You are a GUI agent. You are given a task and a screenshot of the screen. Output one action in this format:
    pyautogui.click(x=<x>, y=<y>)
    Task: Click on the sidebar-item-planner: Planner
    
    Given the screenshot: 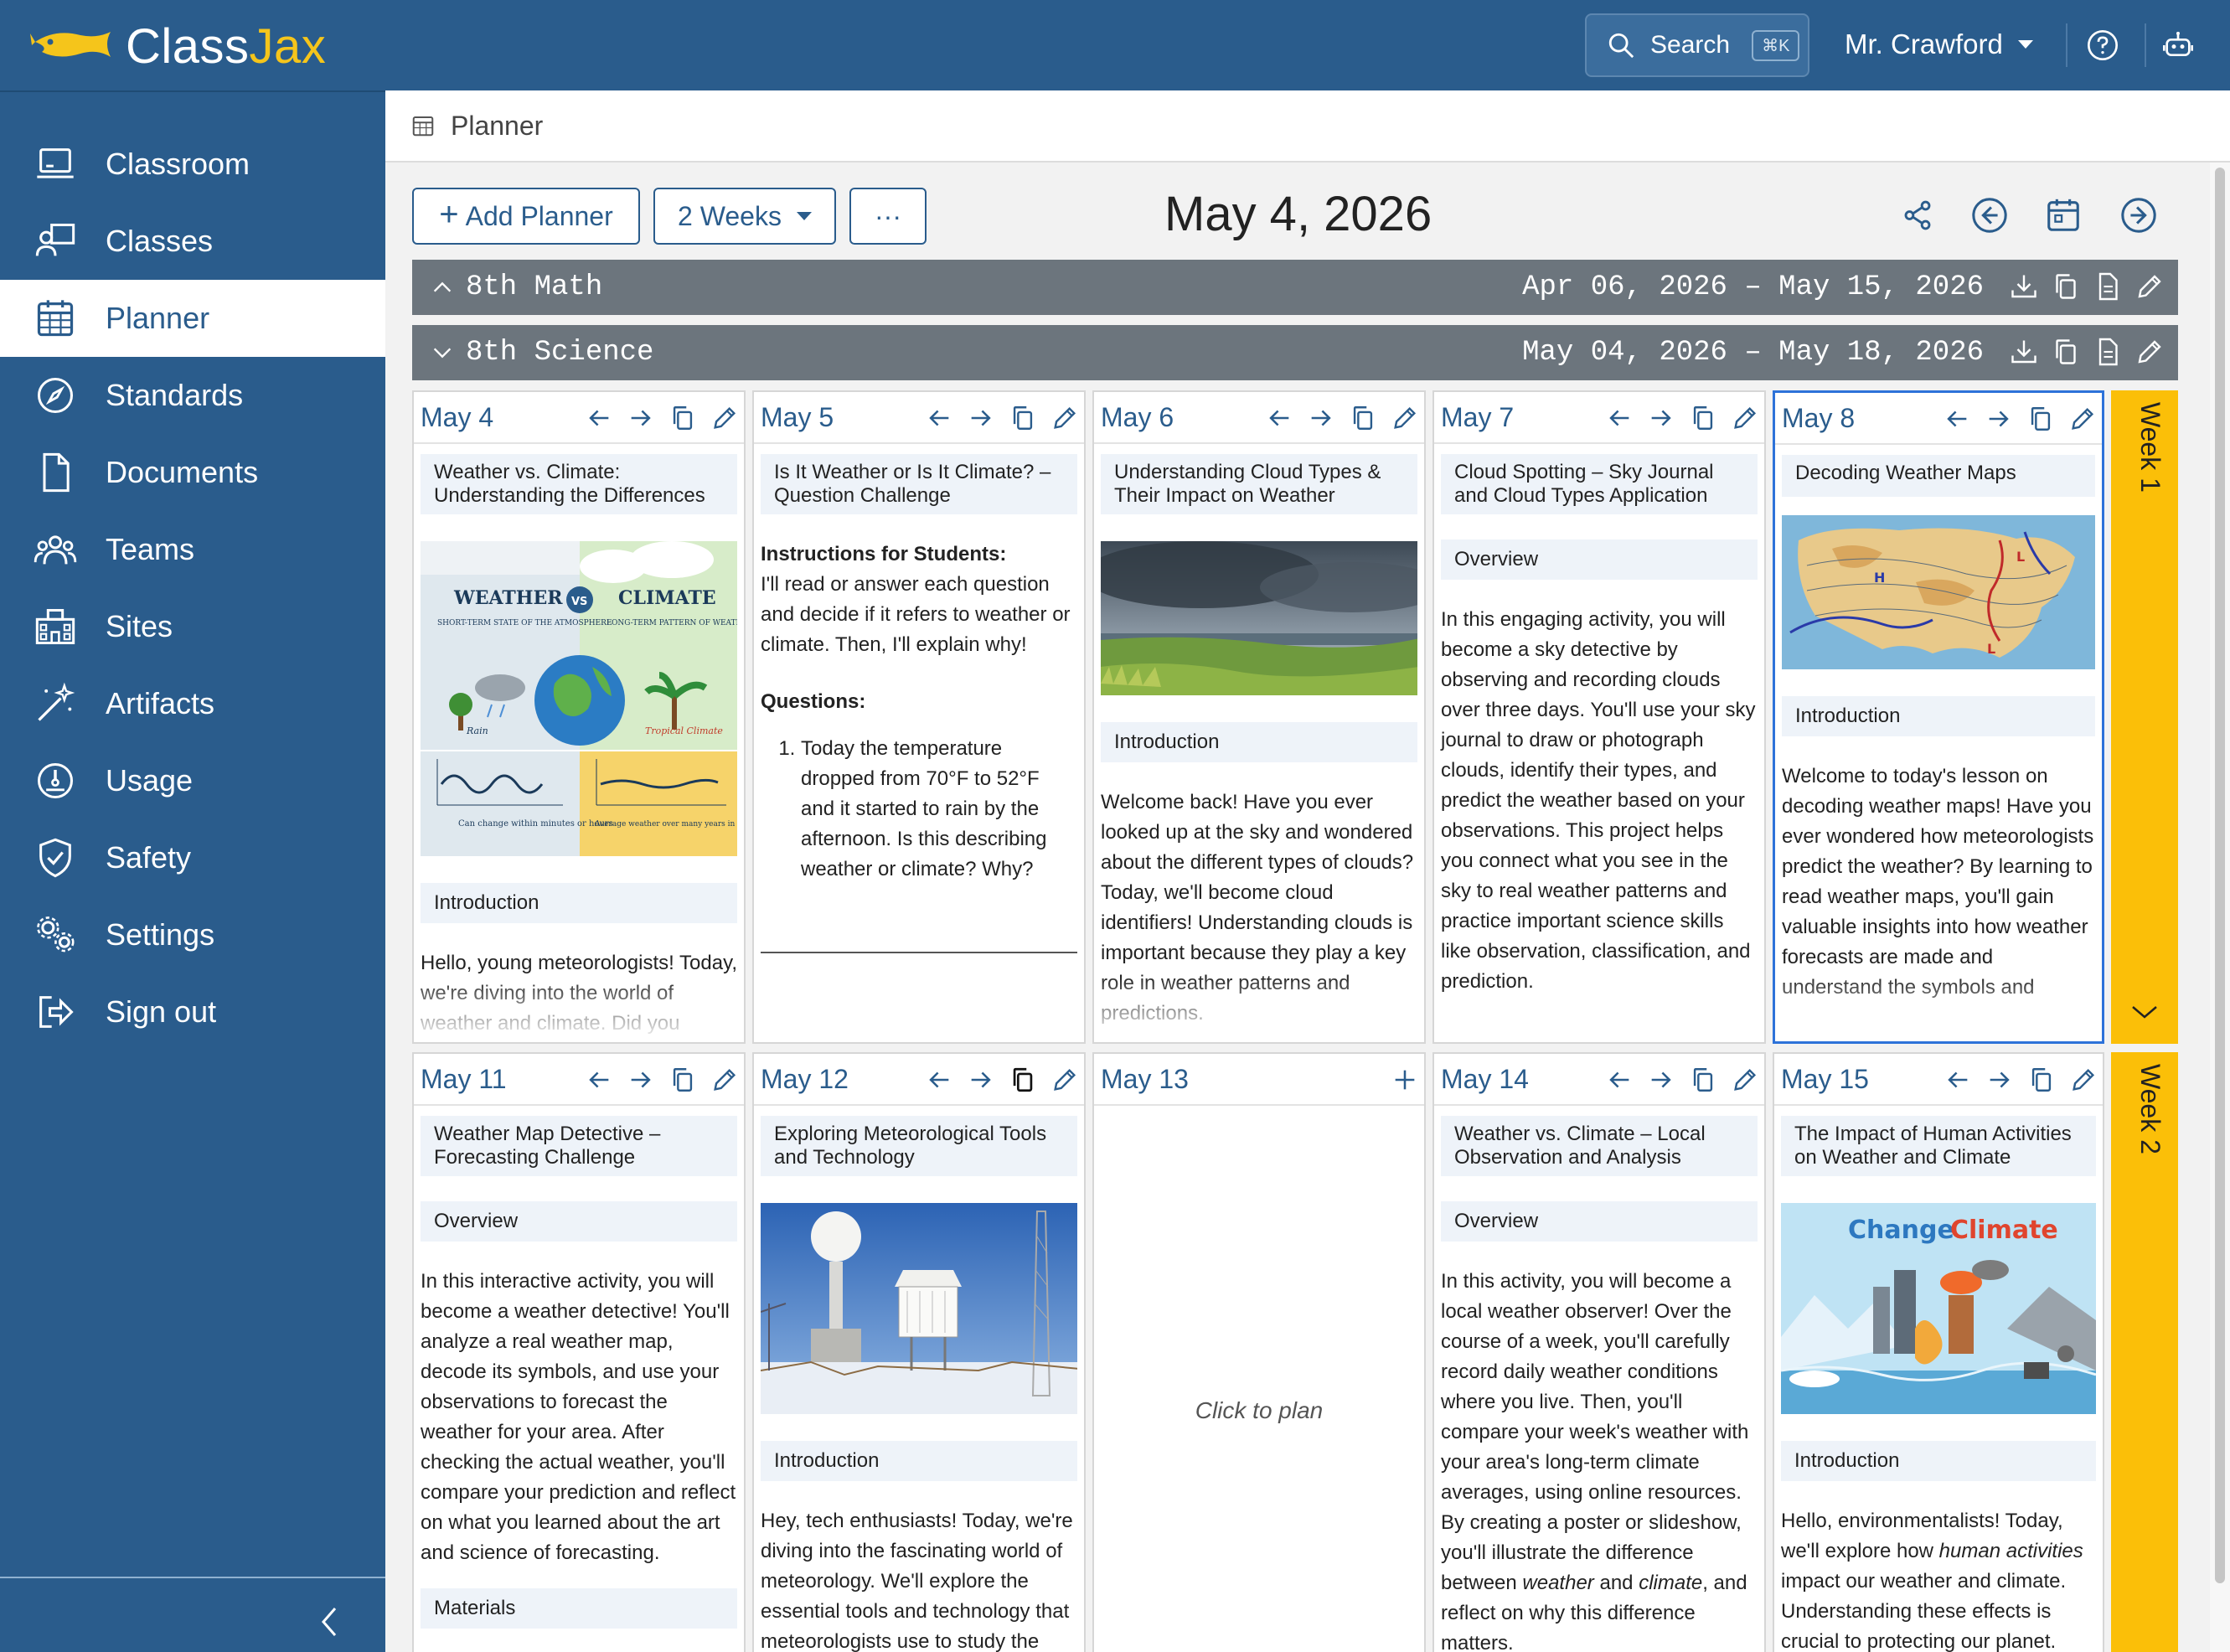 What is the action you would take?
    pyautogui.click(x=192, y=318)
    